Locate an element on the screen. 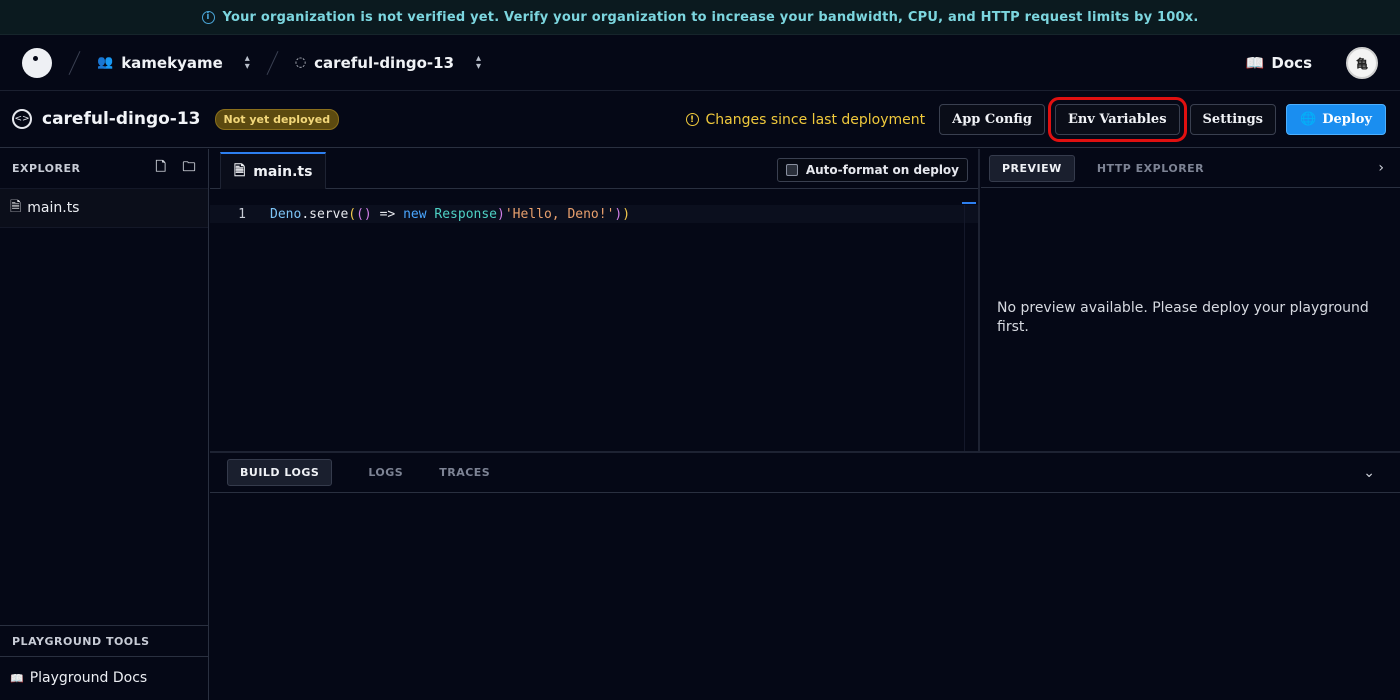  avatar: 亀 is located at coordinates (1362, 63).